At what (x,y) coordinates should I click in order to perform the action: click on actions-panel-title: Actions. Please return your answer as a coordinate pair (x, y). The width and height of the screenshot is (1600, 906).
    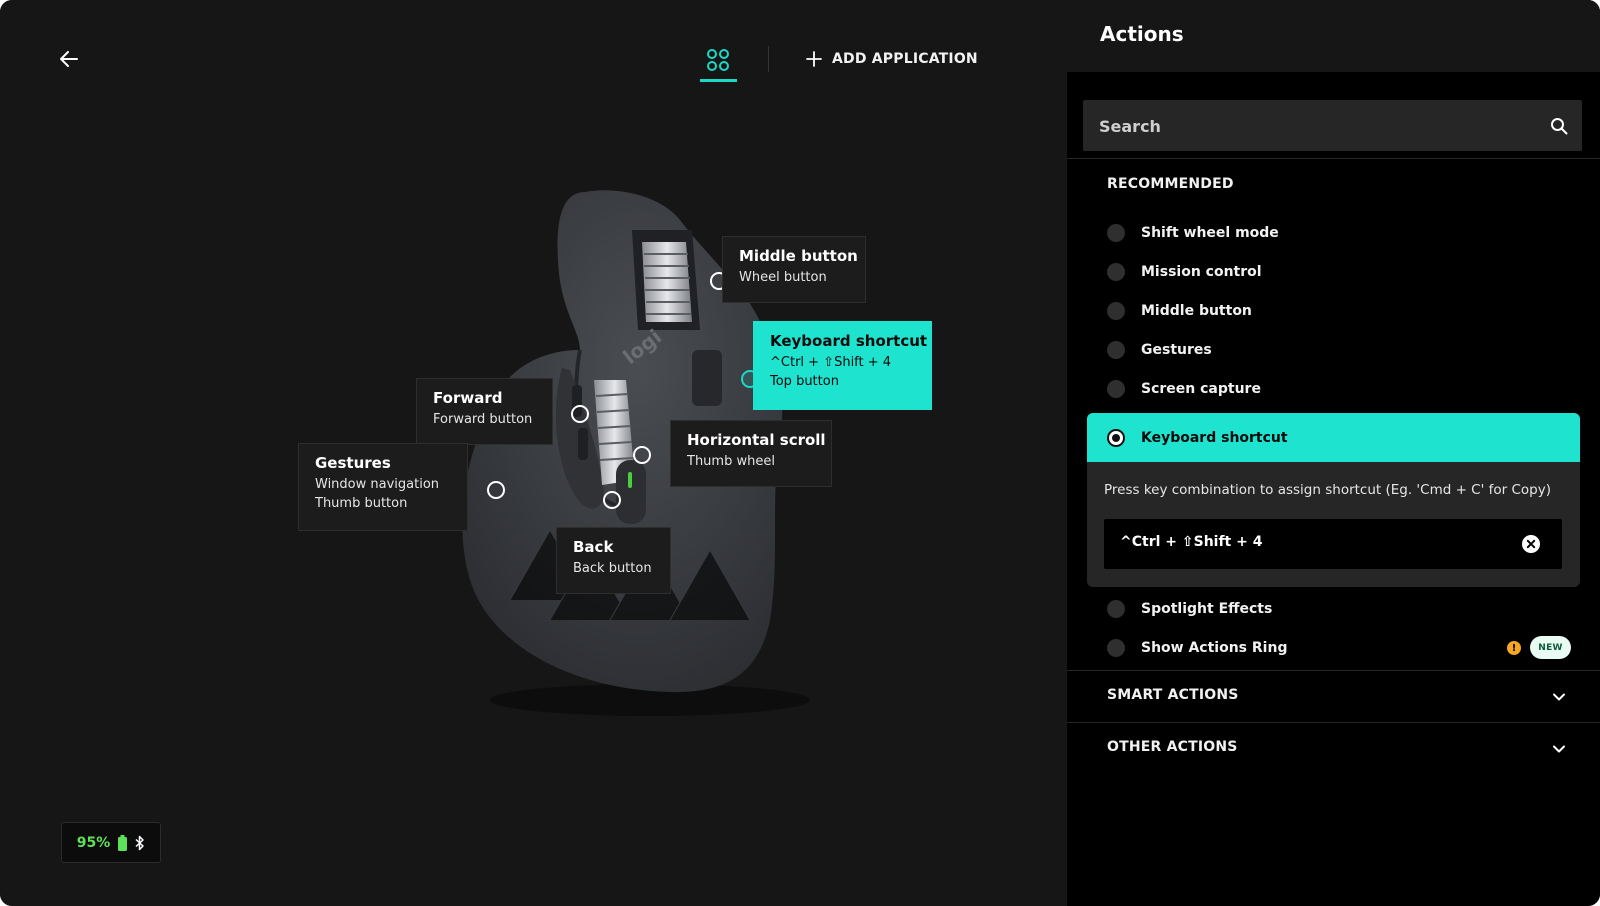
    Looking at the image, I should click on (1142, 34).